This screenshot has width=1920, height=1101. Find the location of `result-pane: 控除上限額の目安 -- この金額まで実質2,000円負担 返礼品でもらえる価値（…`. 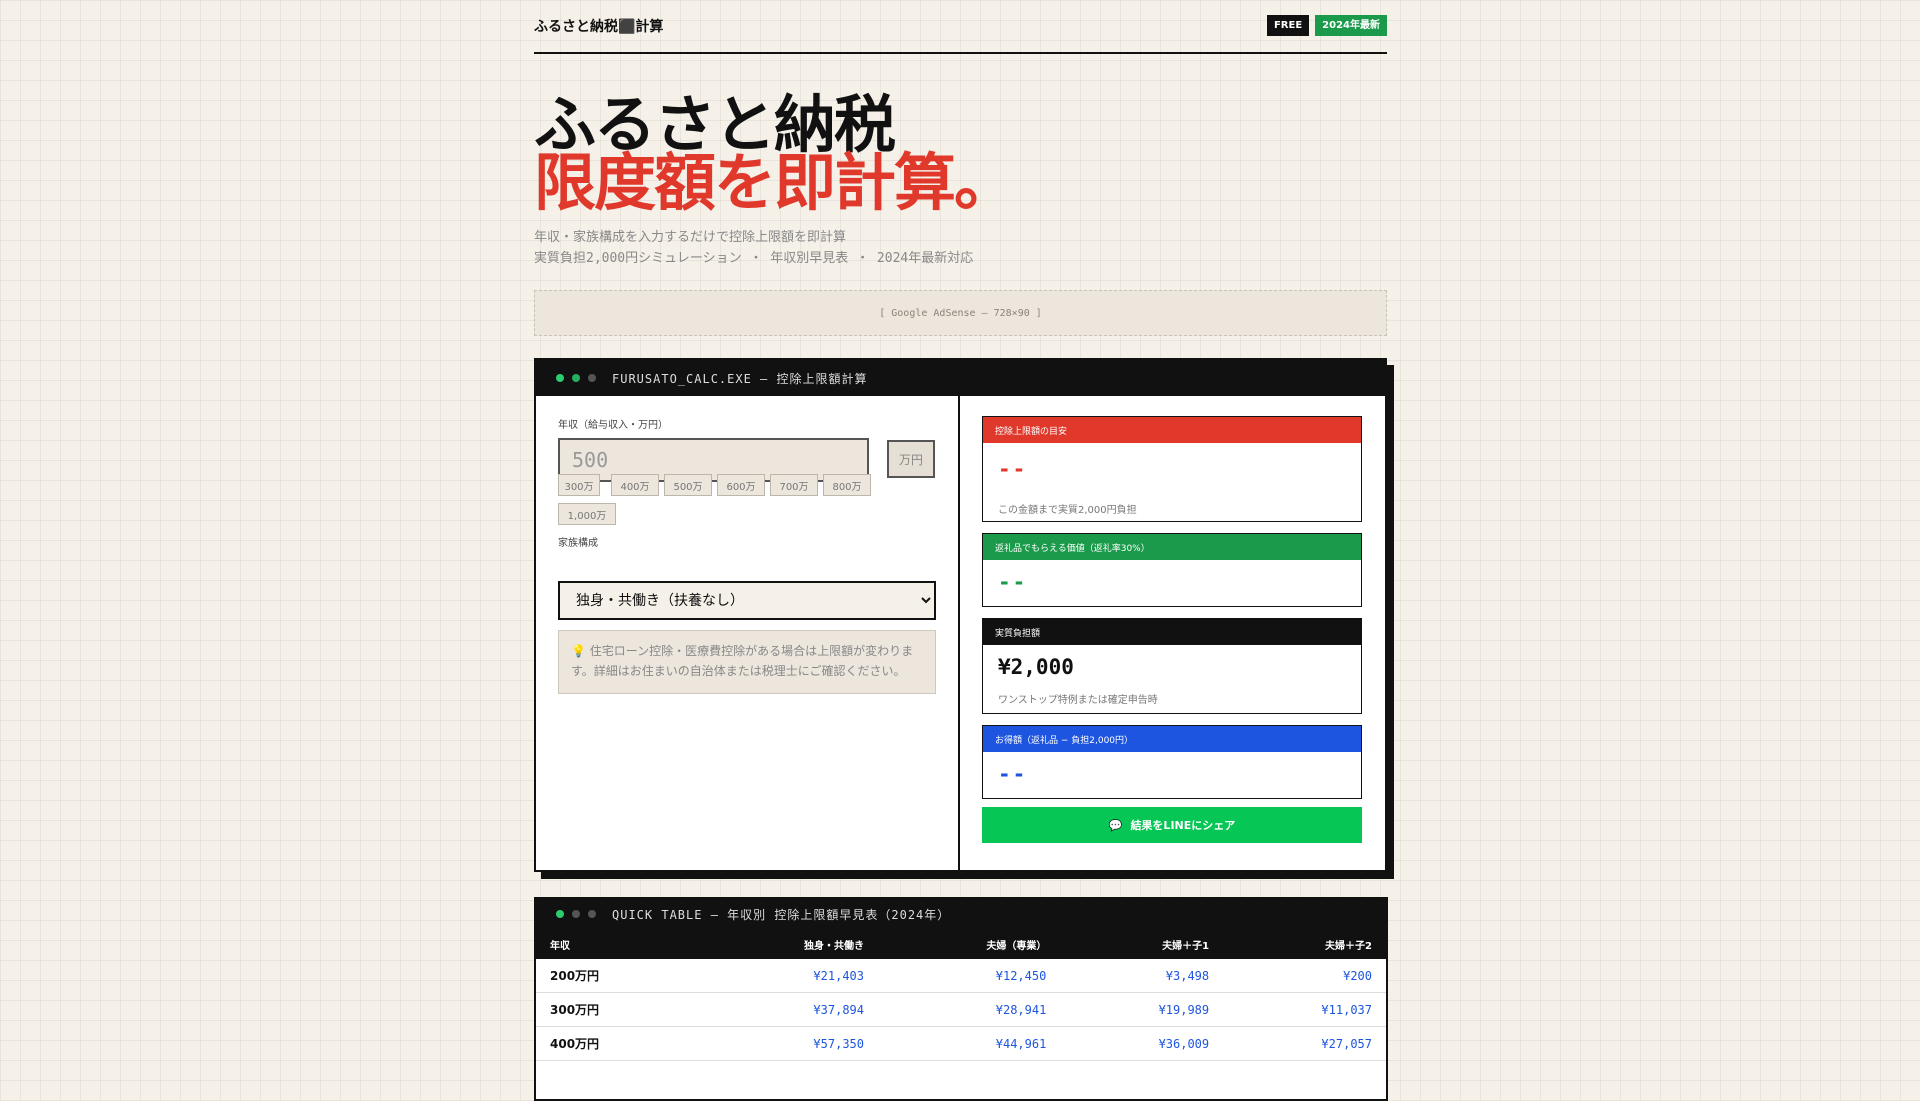

result-pane: 控除上限額の目安 -- この金額まで実質2,000円負担 返礼品でもらえる価値（… is located at coordinates (1172, 633).